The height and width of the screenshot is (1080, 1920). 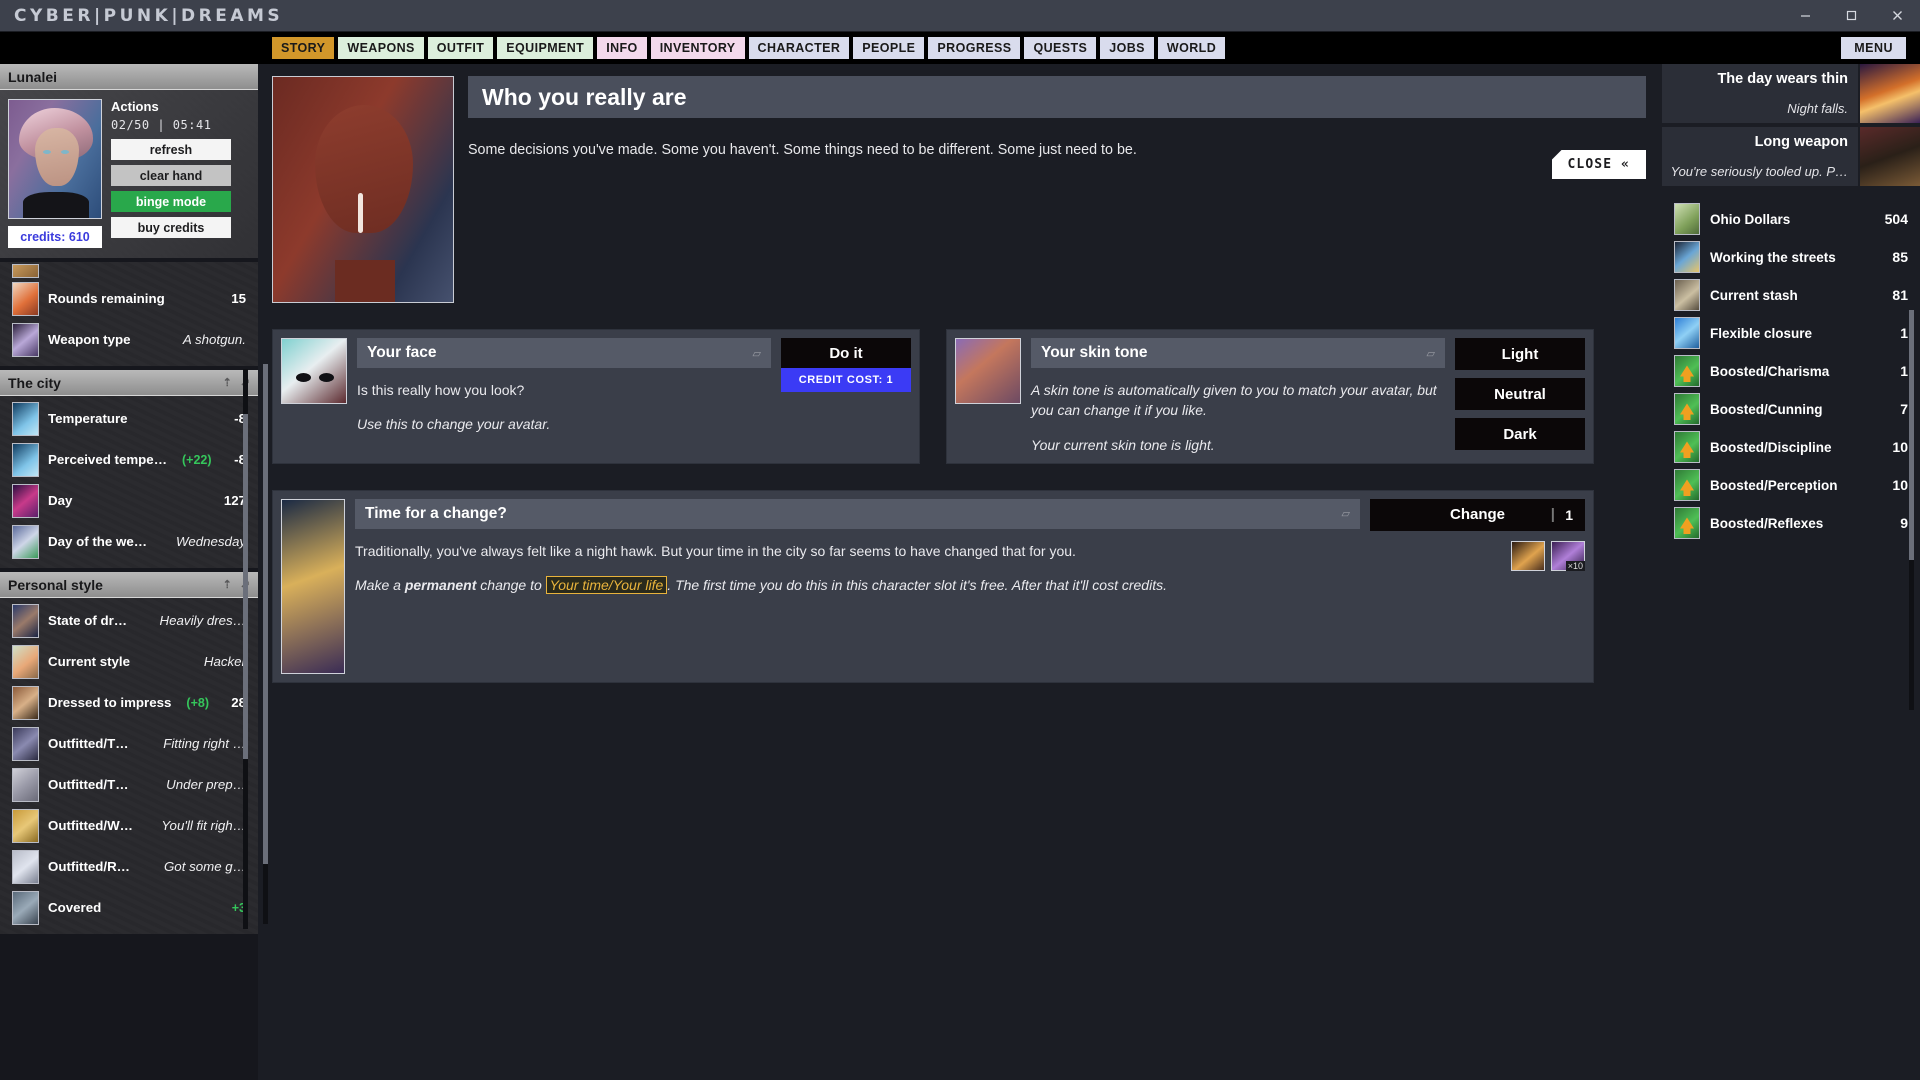 I want to click on change-button: Change | 1, so click(x=1477, y=514).